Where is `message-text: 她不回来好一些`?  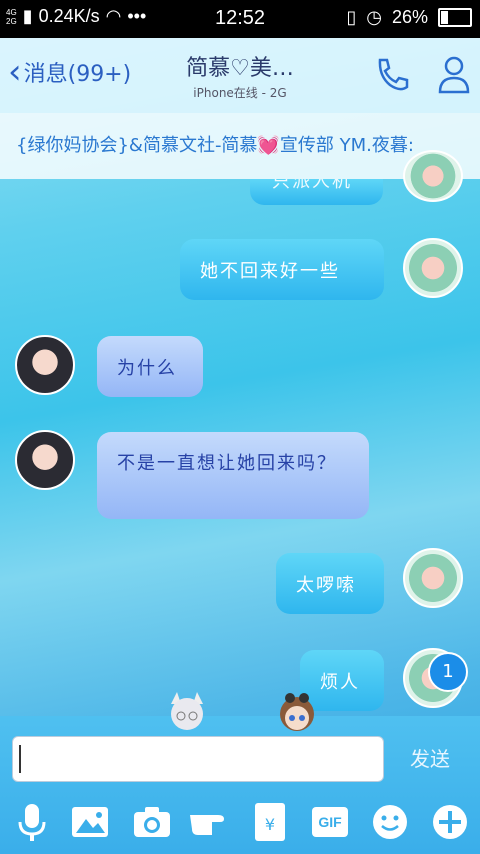
message-text: 她不回来好一些 is located at coordinates (270, 271).